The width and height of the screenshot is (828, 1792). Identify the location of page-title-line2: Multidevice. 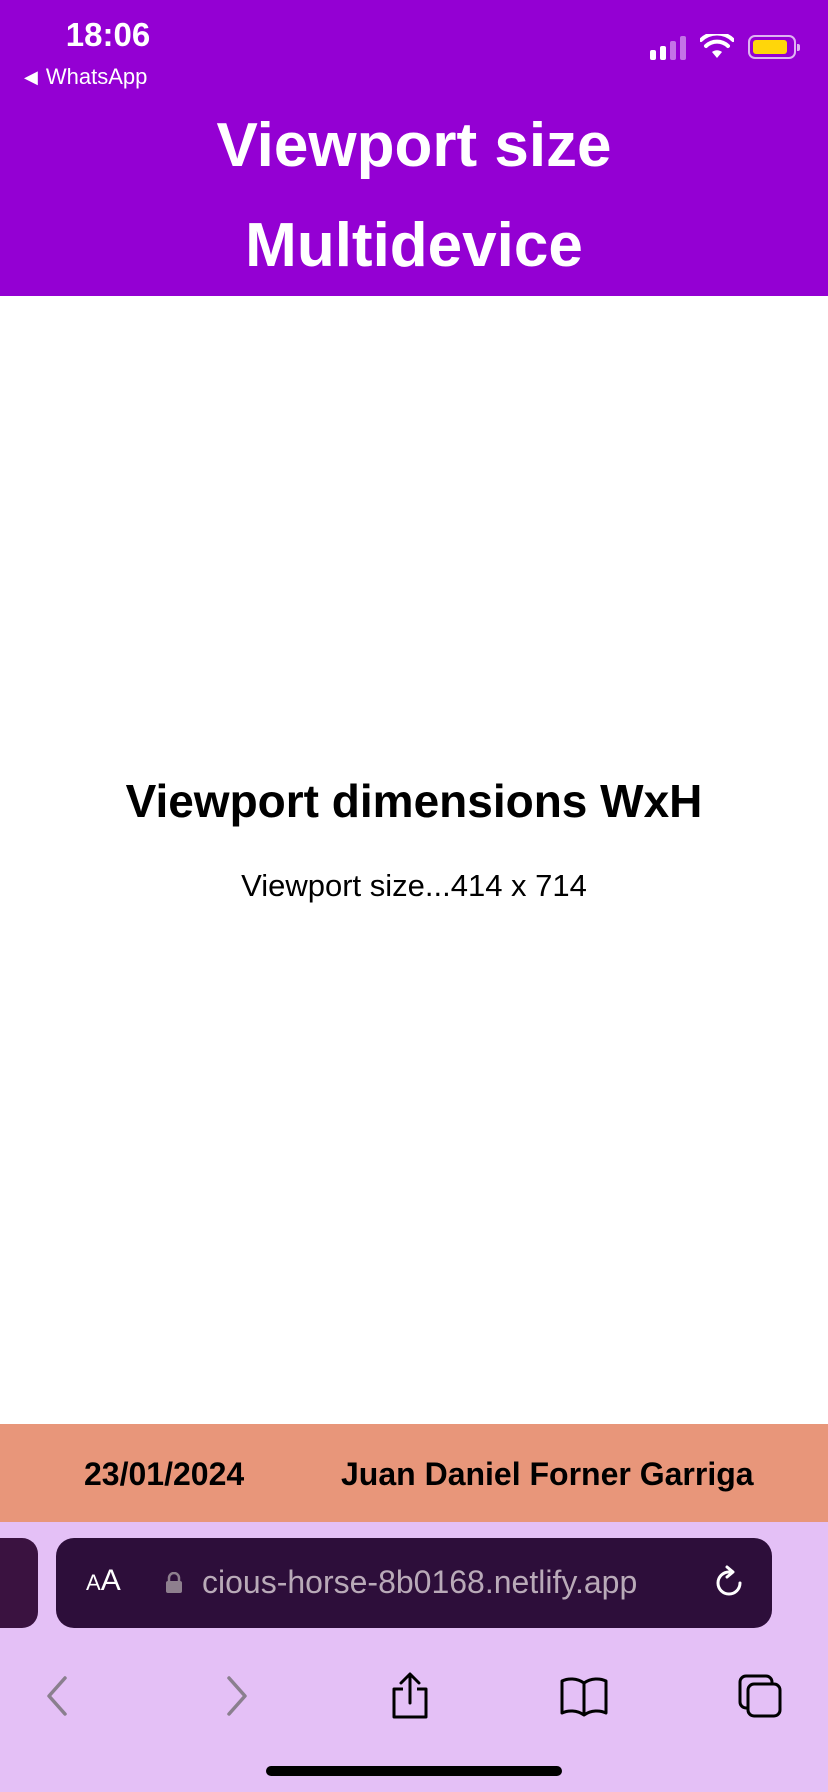
(414, 245).